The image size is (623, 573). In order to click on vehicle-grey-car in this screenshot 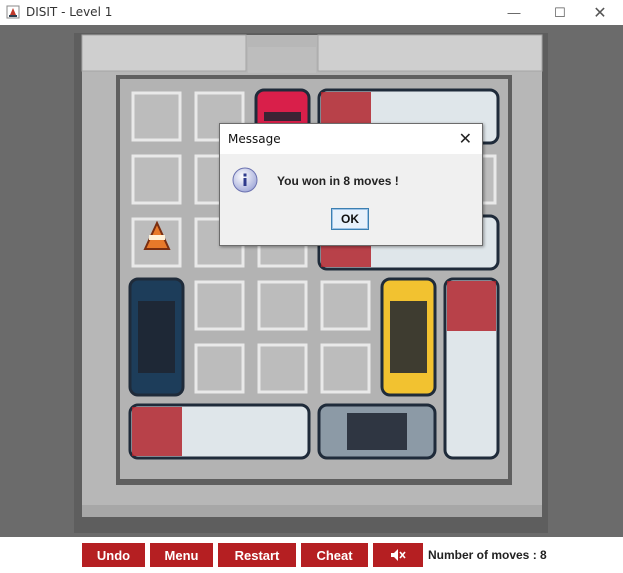, I will do `click(377, 431)`.